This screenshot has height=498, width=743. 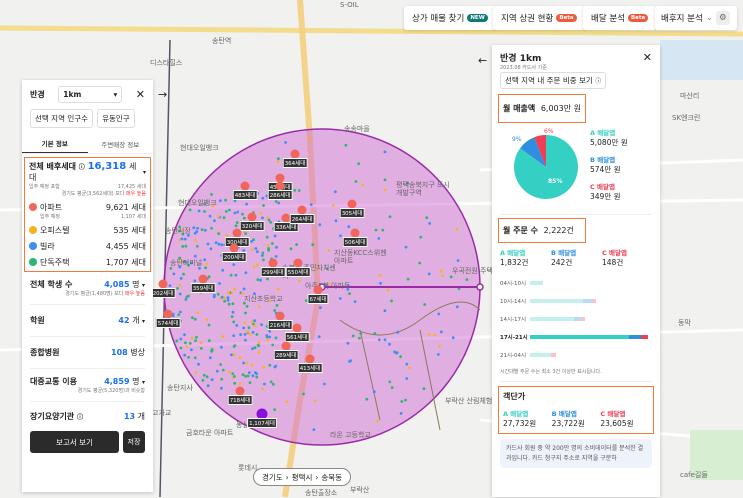 I want to click on household-marker-label: 364세대, so click(x=295, y=163).